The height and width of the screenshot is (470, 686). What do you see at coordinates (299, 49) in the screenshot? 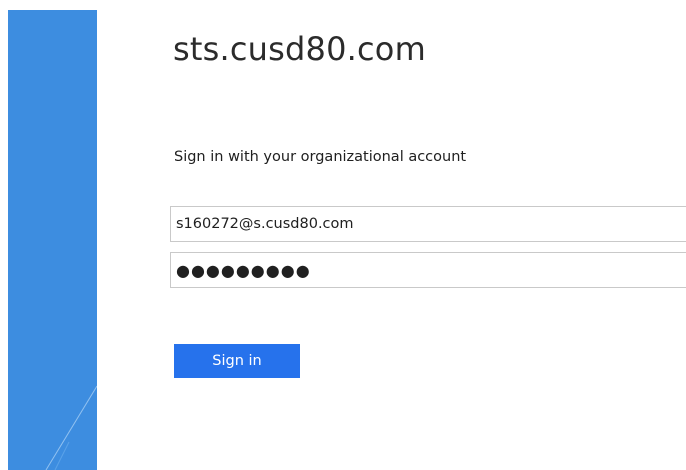
I see `page-title: sts.cusd80.com` at bounding box center [299, 49].